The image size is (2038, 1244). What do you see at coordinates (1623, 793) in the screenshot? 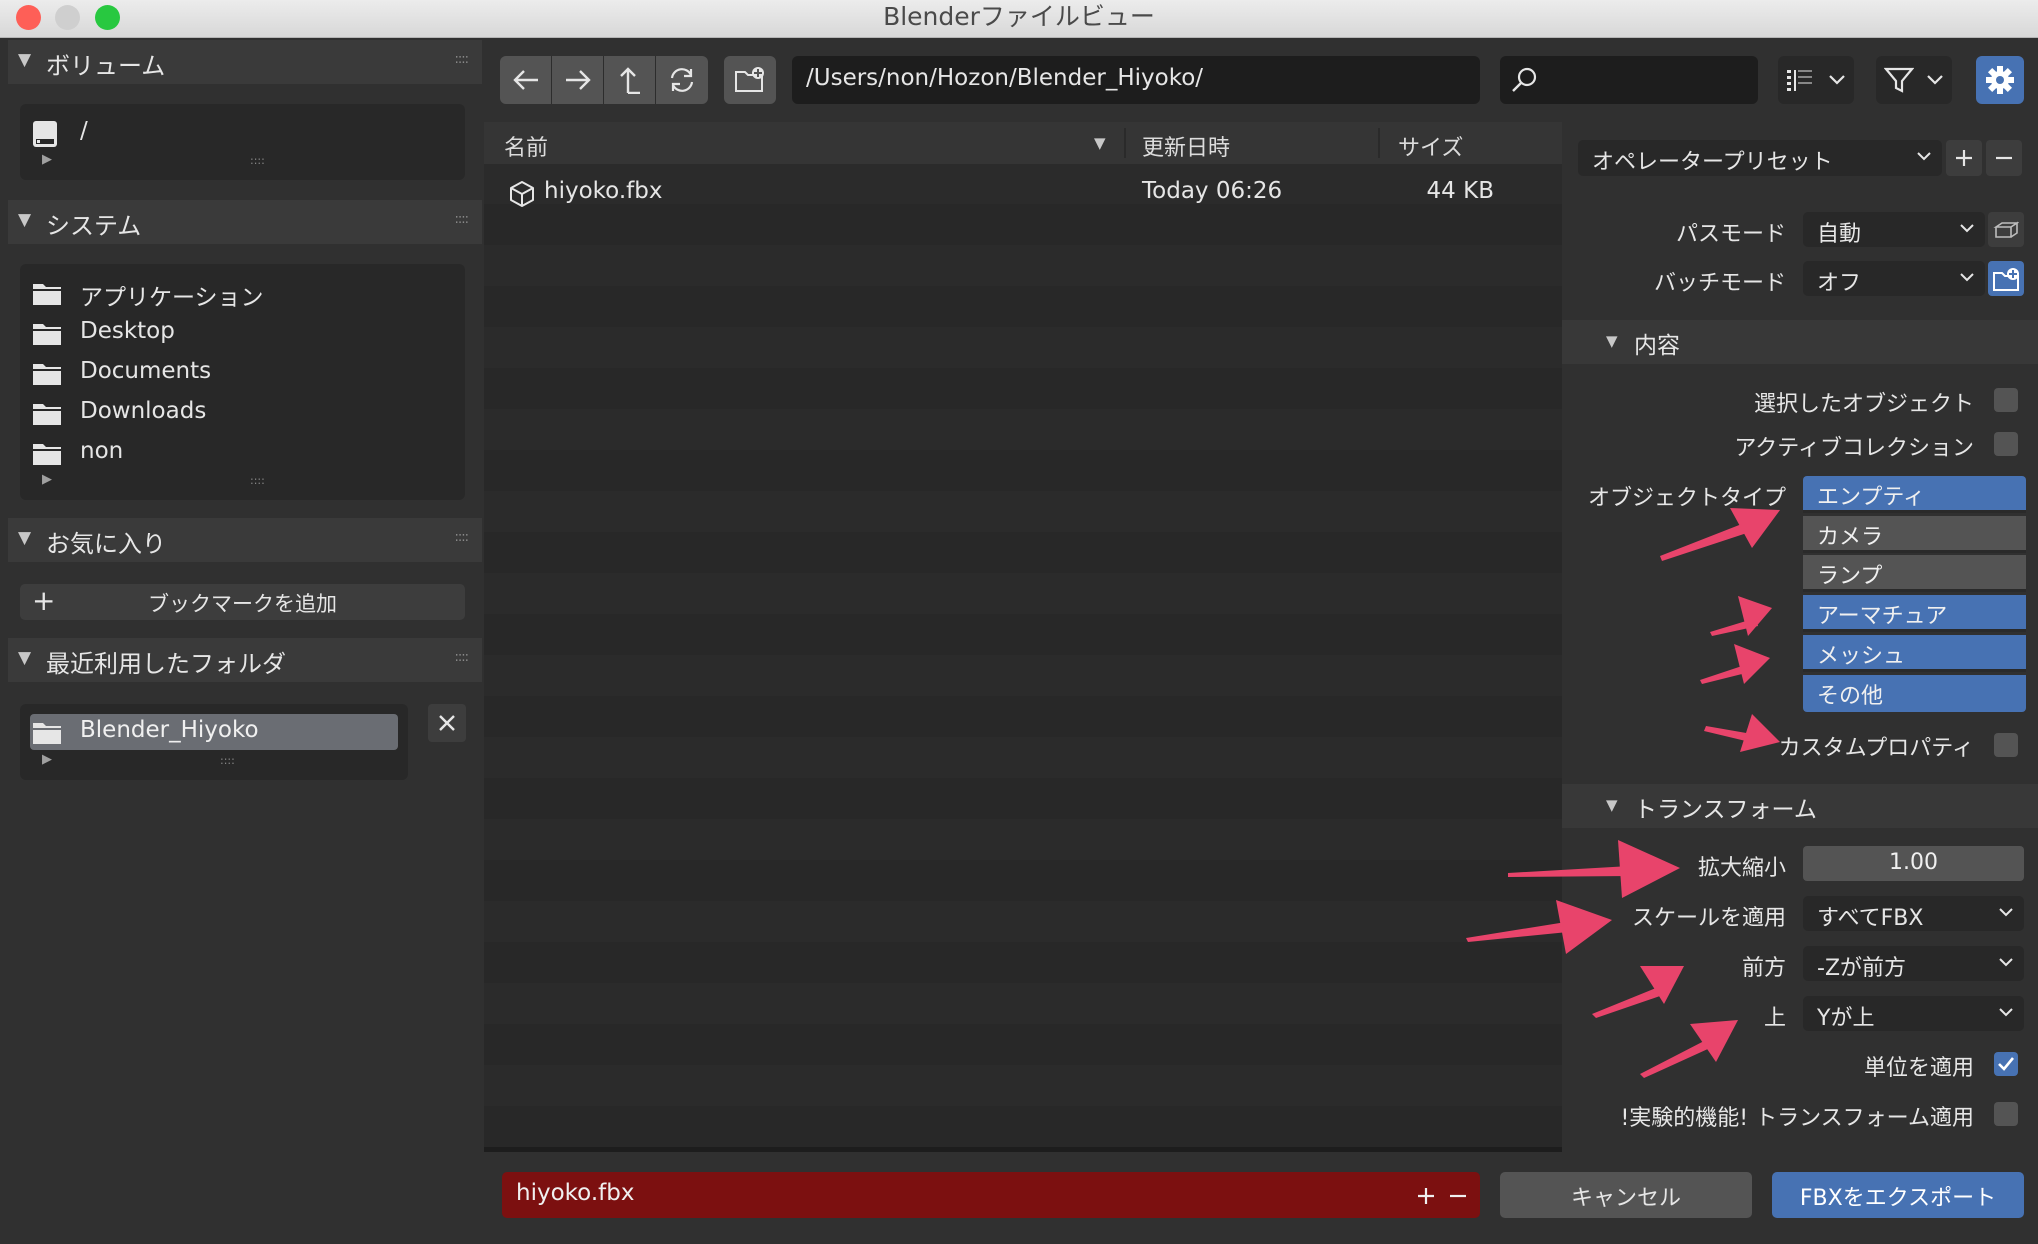
I see `annotation-arrows` at bounding box center [1623, 793].